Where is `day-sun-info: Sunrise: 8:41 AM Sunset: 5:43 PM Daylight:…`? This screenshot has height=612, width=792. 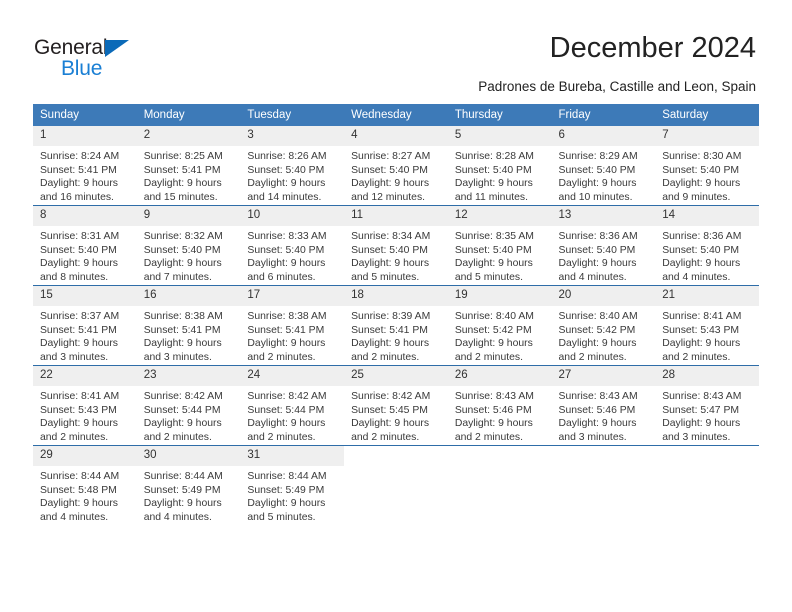 day-sun-info: Sunrise: 8:41 AM Sunset: 5:43 PM Daylight:… is located at coordinates (707, 335).